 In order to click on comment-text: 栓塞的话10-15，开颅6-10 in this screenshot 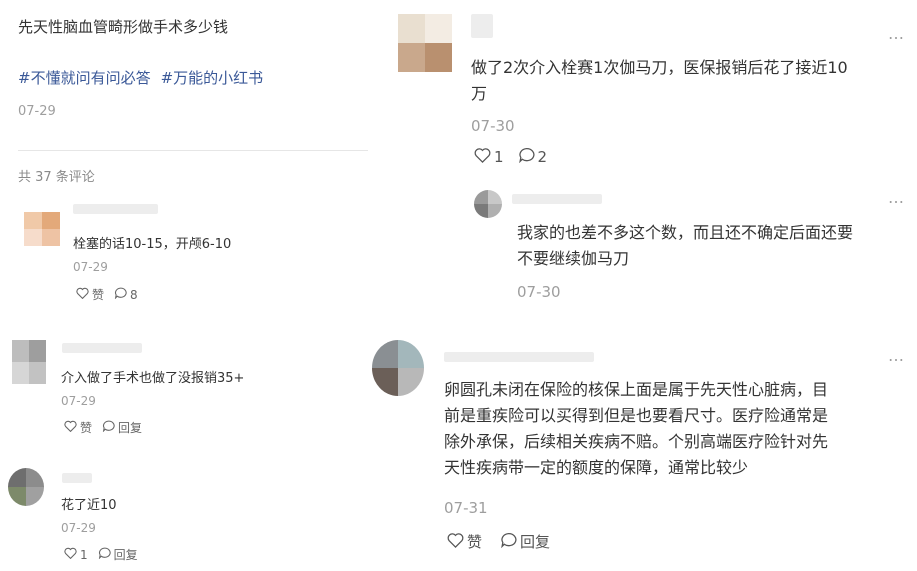, I will do `click(152, 244)`.